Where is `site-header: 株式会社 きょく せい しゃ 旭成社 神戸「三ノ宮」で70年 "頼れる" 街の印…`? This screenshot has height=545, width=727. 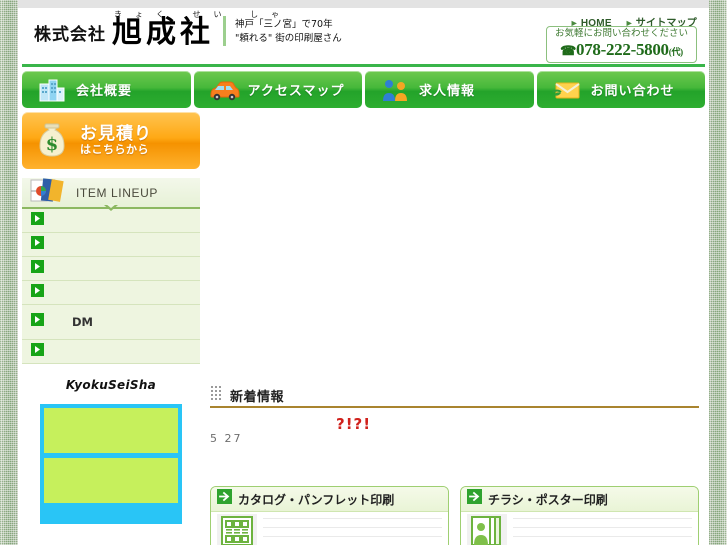 site-header: 株式会社 きょく せい しゃ 旭成社 神戸「三ノ宮」で70年 "頼れる" 街の印… is located at coordinates (363, 36).